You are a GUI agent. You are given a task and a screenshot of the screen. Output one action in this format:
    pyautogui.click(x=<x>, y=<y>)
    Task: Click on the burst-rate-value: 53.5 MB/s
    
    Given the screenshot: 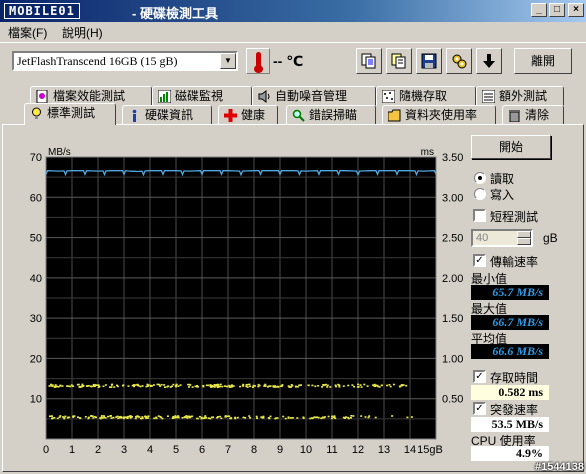 What is the action you would take?
    pyautogui.click(x=510, y=424)
    